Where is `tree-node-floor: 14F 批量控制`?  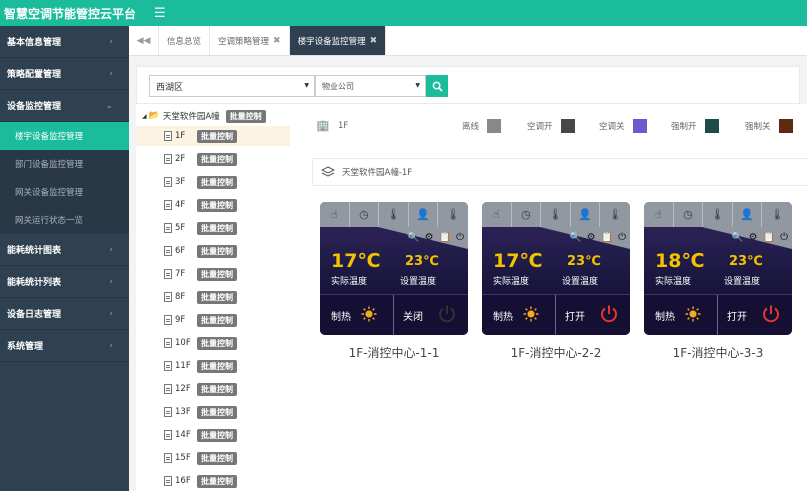 tree-node-floor: 14F 批量控制 is located at coordinates (213, 435).